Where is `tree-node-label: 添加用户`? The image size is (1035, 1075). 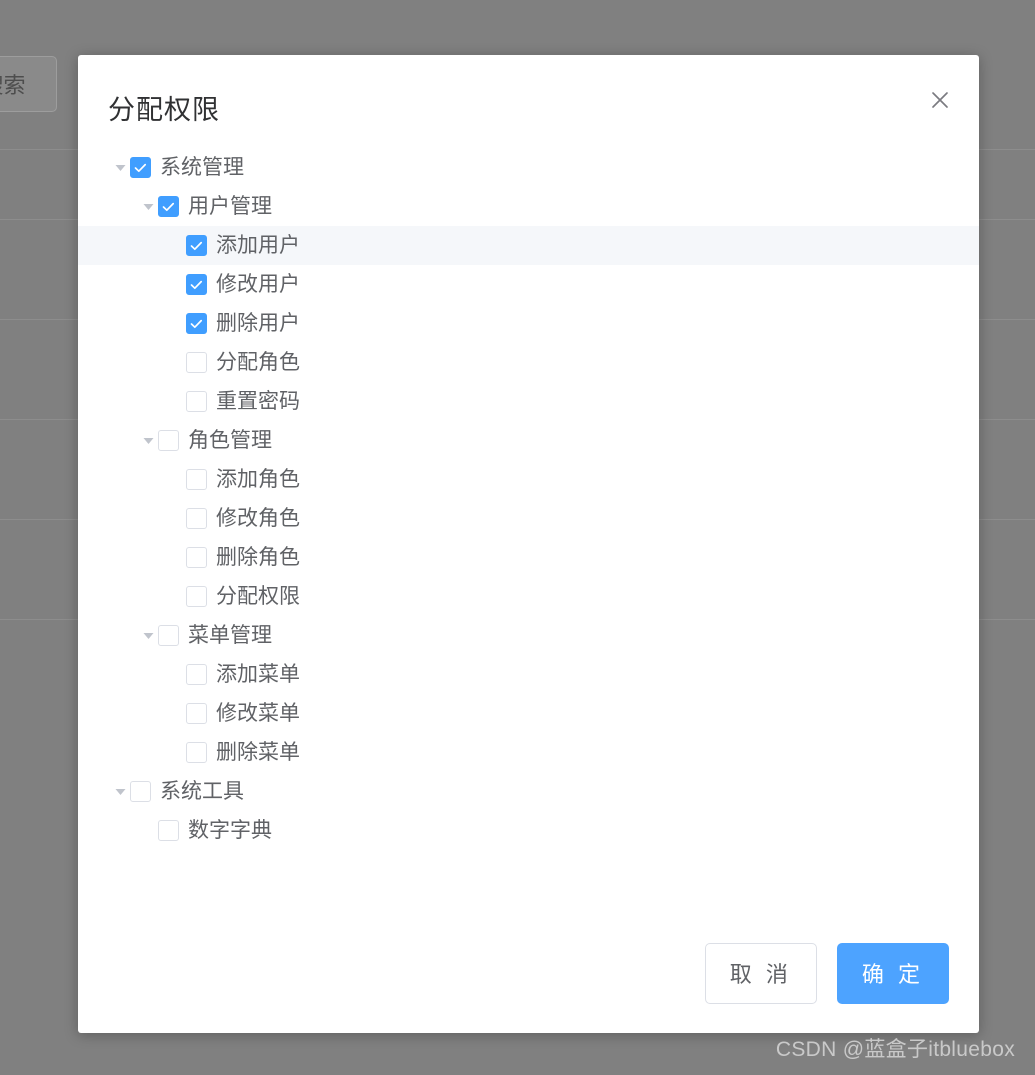 tree-node-label: 添加用户 is located at coordinates (258, 245).